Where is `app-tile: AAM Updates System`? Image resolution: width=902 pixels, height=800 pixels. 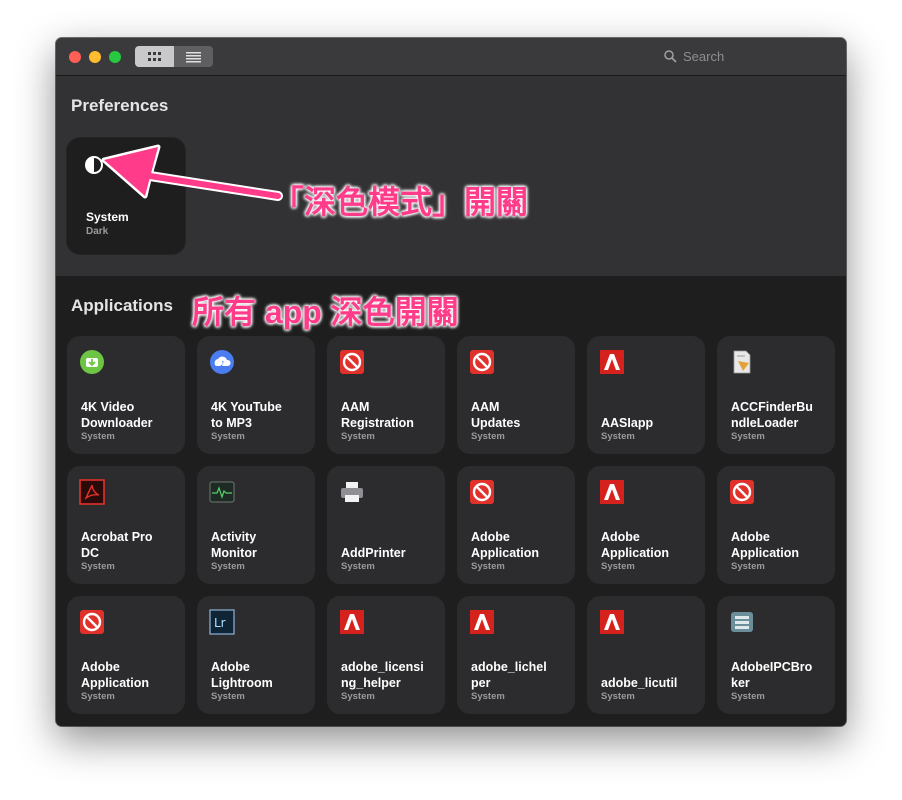
app-tile: AAM Updates System is located at coordinates (516, 395).